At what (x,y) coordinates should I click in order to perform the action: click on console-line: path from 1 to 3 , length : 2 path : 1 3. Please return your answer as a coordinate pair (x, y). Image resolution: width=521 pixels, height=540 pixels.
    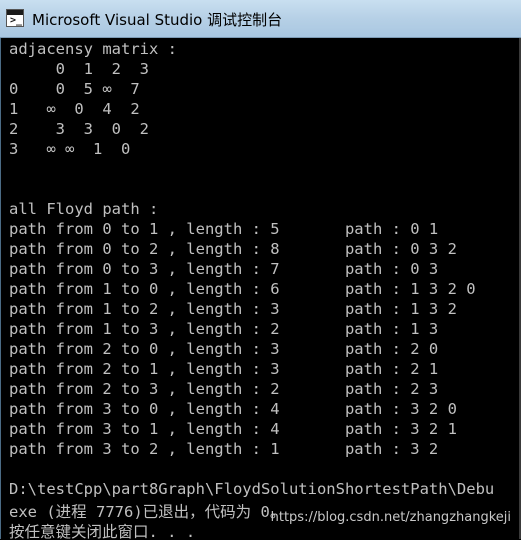
    Looking at the image, I should click on (224, 329).